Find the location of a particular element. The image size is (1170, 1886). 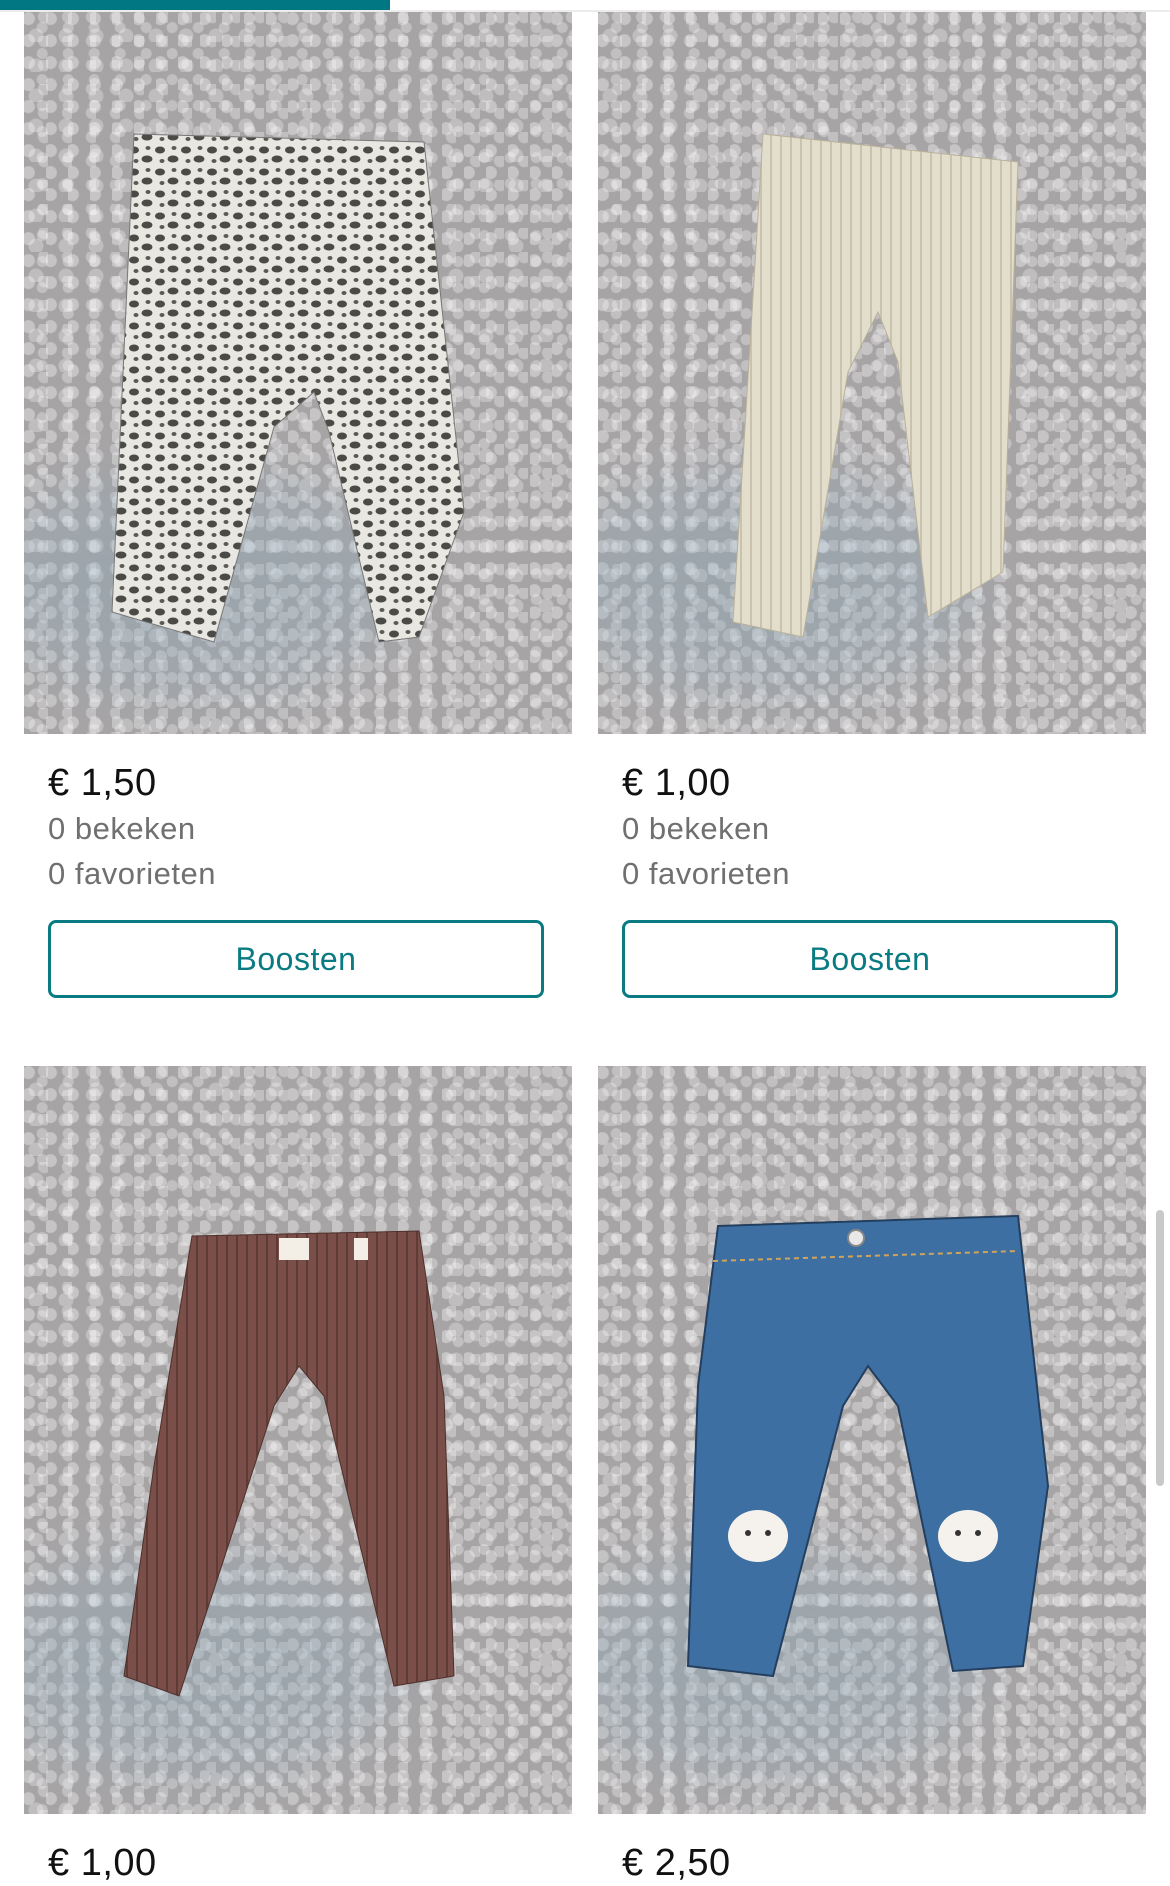

price: € 1,50 is located at coordinates (102, 783).